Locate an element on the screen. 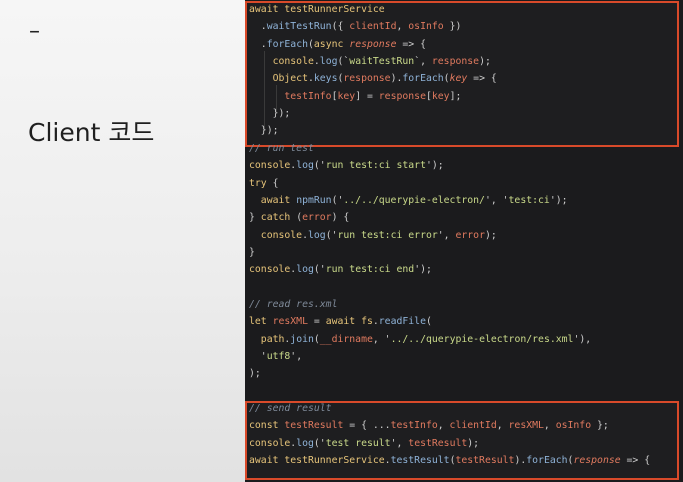 This screenshot has height=482, width=683. code-line: console.log('test result', testResult); is located at coordinates (364, 443).